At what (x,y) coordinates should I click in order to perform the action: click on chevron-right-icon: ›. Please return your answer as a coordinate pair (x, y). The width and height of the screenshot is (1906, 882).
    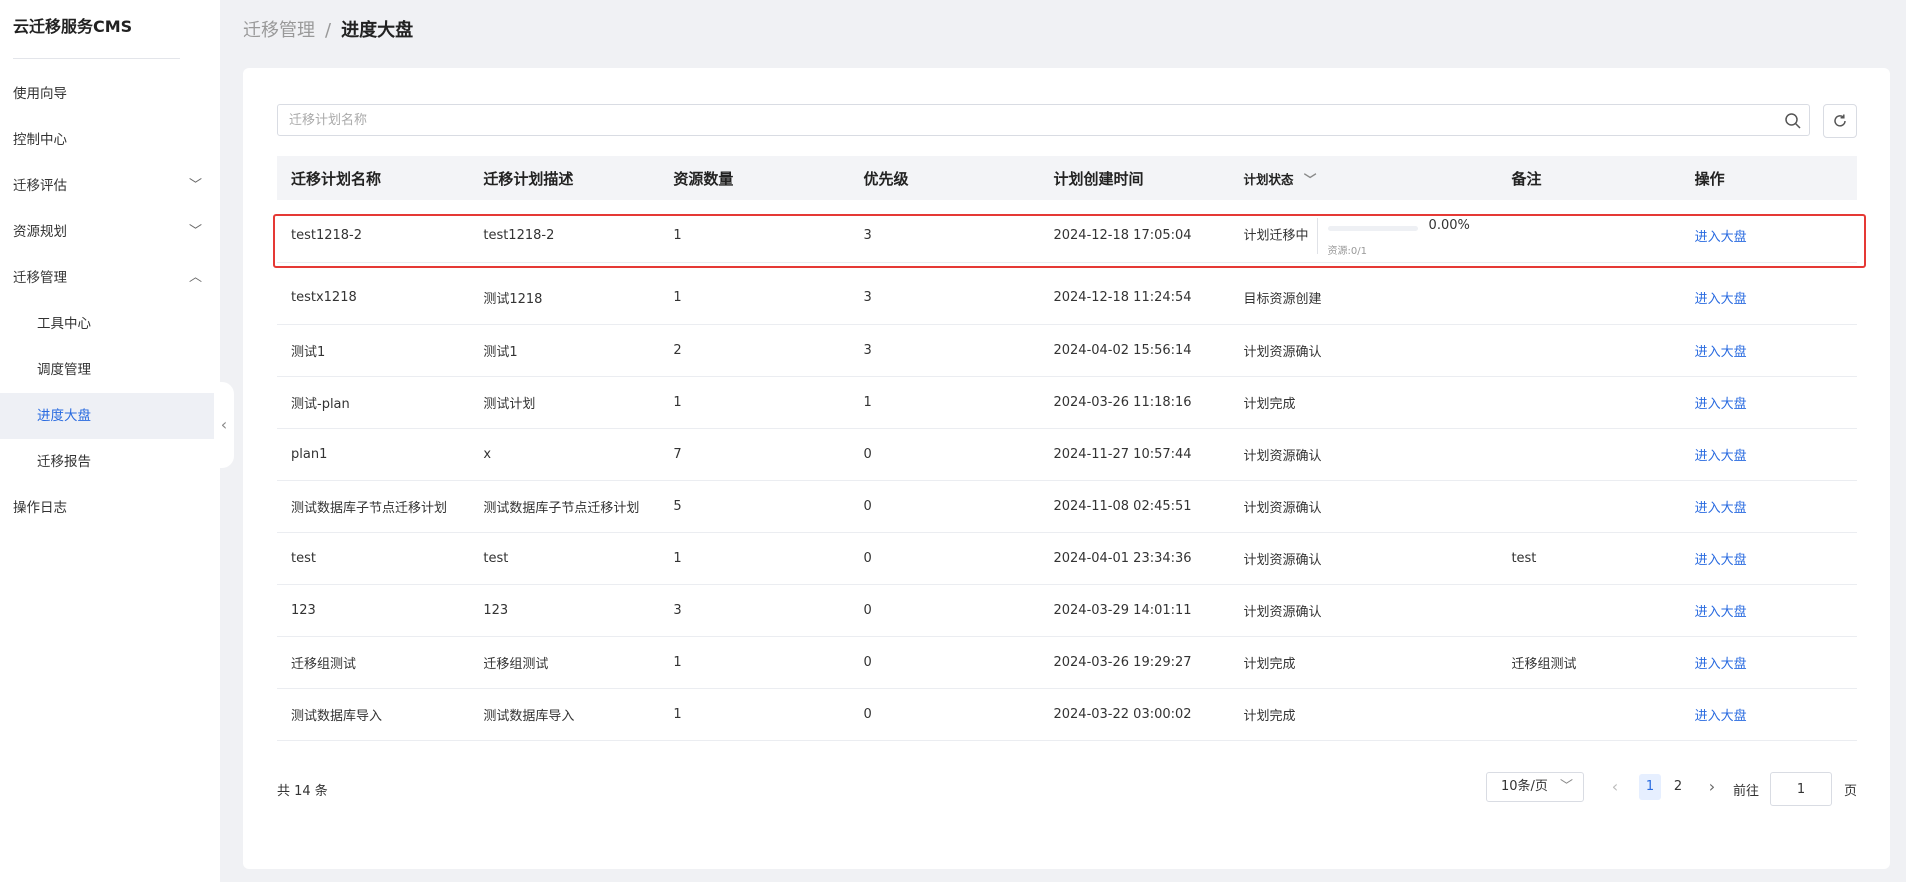
    Looking at the image, I should click on (1712, 786).